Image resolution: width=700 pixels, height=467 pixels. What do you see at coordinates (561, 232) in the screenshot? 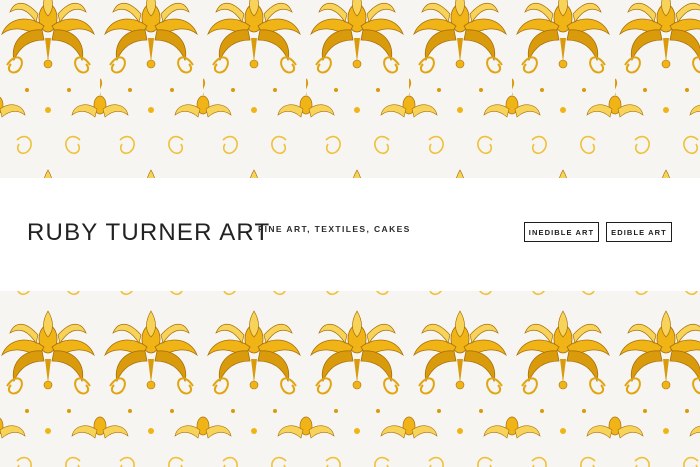
I see `nav-button-inedible-art: INEDIBLE ART` at bounding box center [561, 232].